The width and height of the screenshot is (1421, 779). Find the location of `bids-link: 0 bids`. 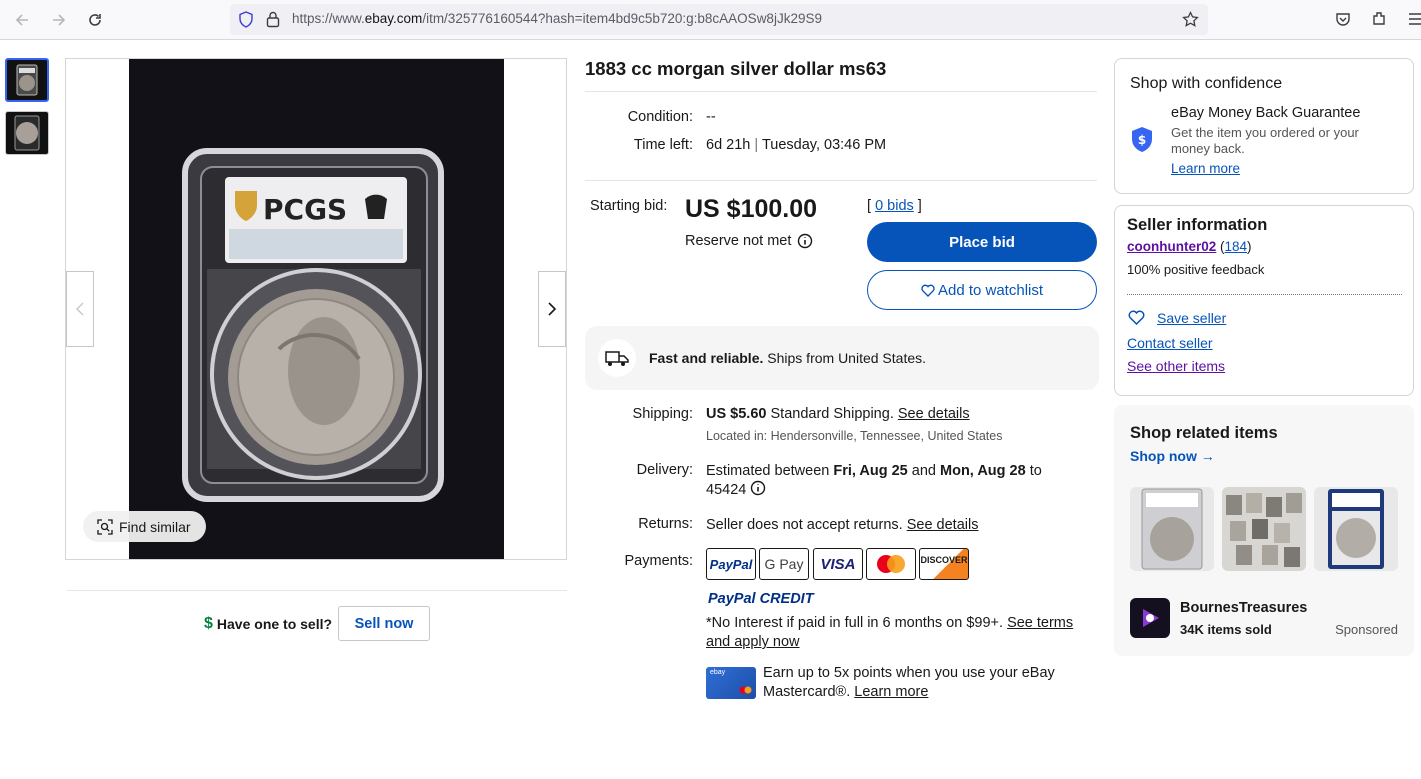

bids-link: 0 bids is located at coordinates (894, 206).